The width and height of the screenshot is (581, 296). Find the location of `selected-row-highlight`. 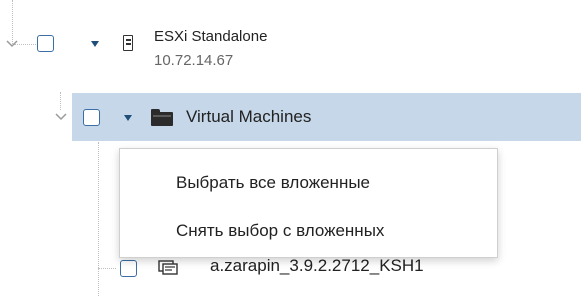

selected-row-highlight is located at coordinates (326, 117).